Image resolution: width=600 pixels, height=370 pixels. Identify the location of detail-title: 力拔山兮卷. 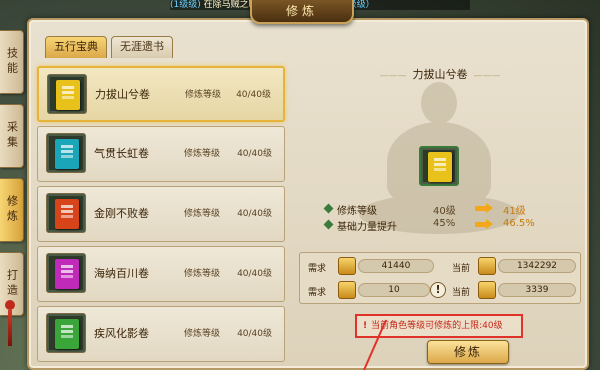
(440, 74).